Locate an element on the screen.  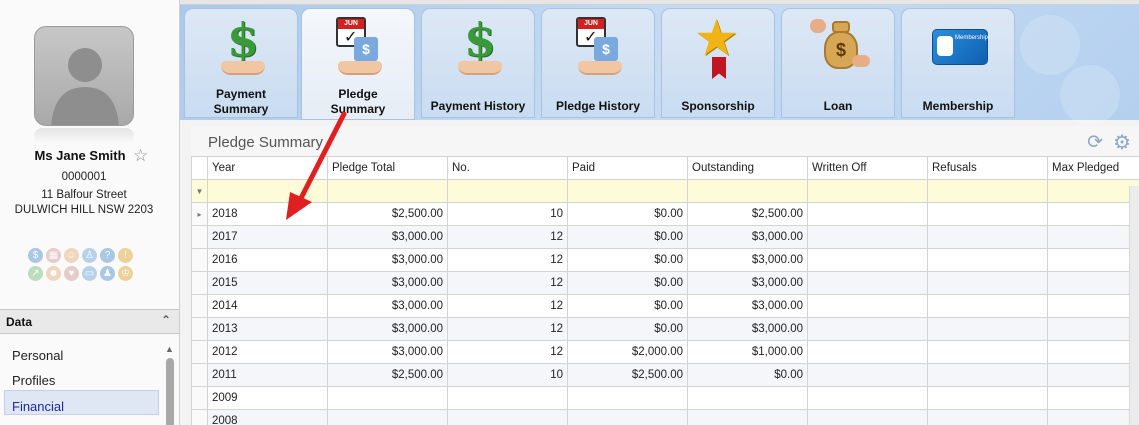
gear-icon: ⚙ is located at coordinates (1122, 142).